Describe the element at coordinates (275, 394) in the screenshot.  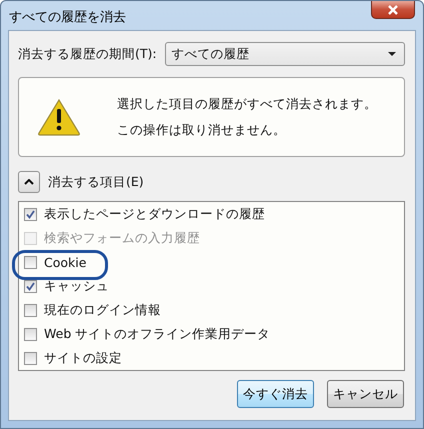
I see `dialog-button: 今すぐ消去` at that location.